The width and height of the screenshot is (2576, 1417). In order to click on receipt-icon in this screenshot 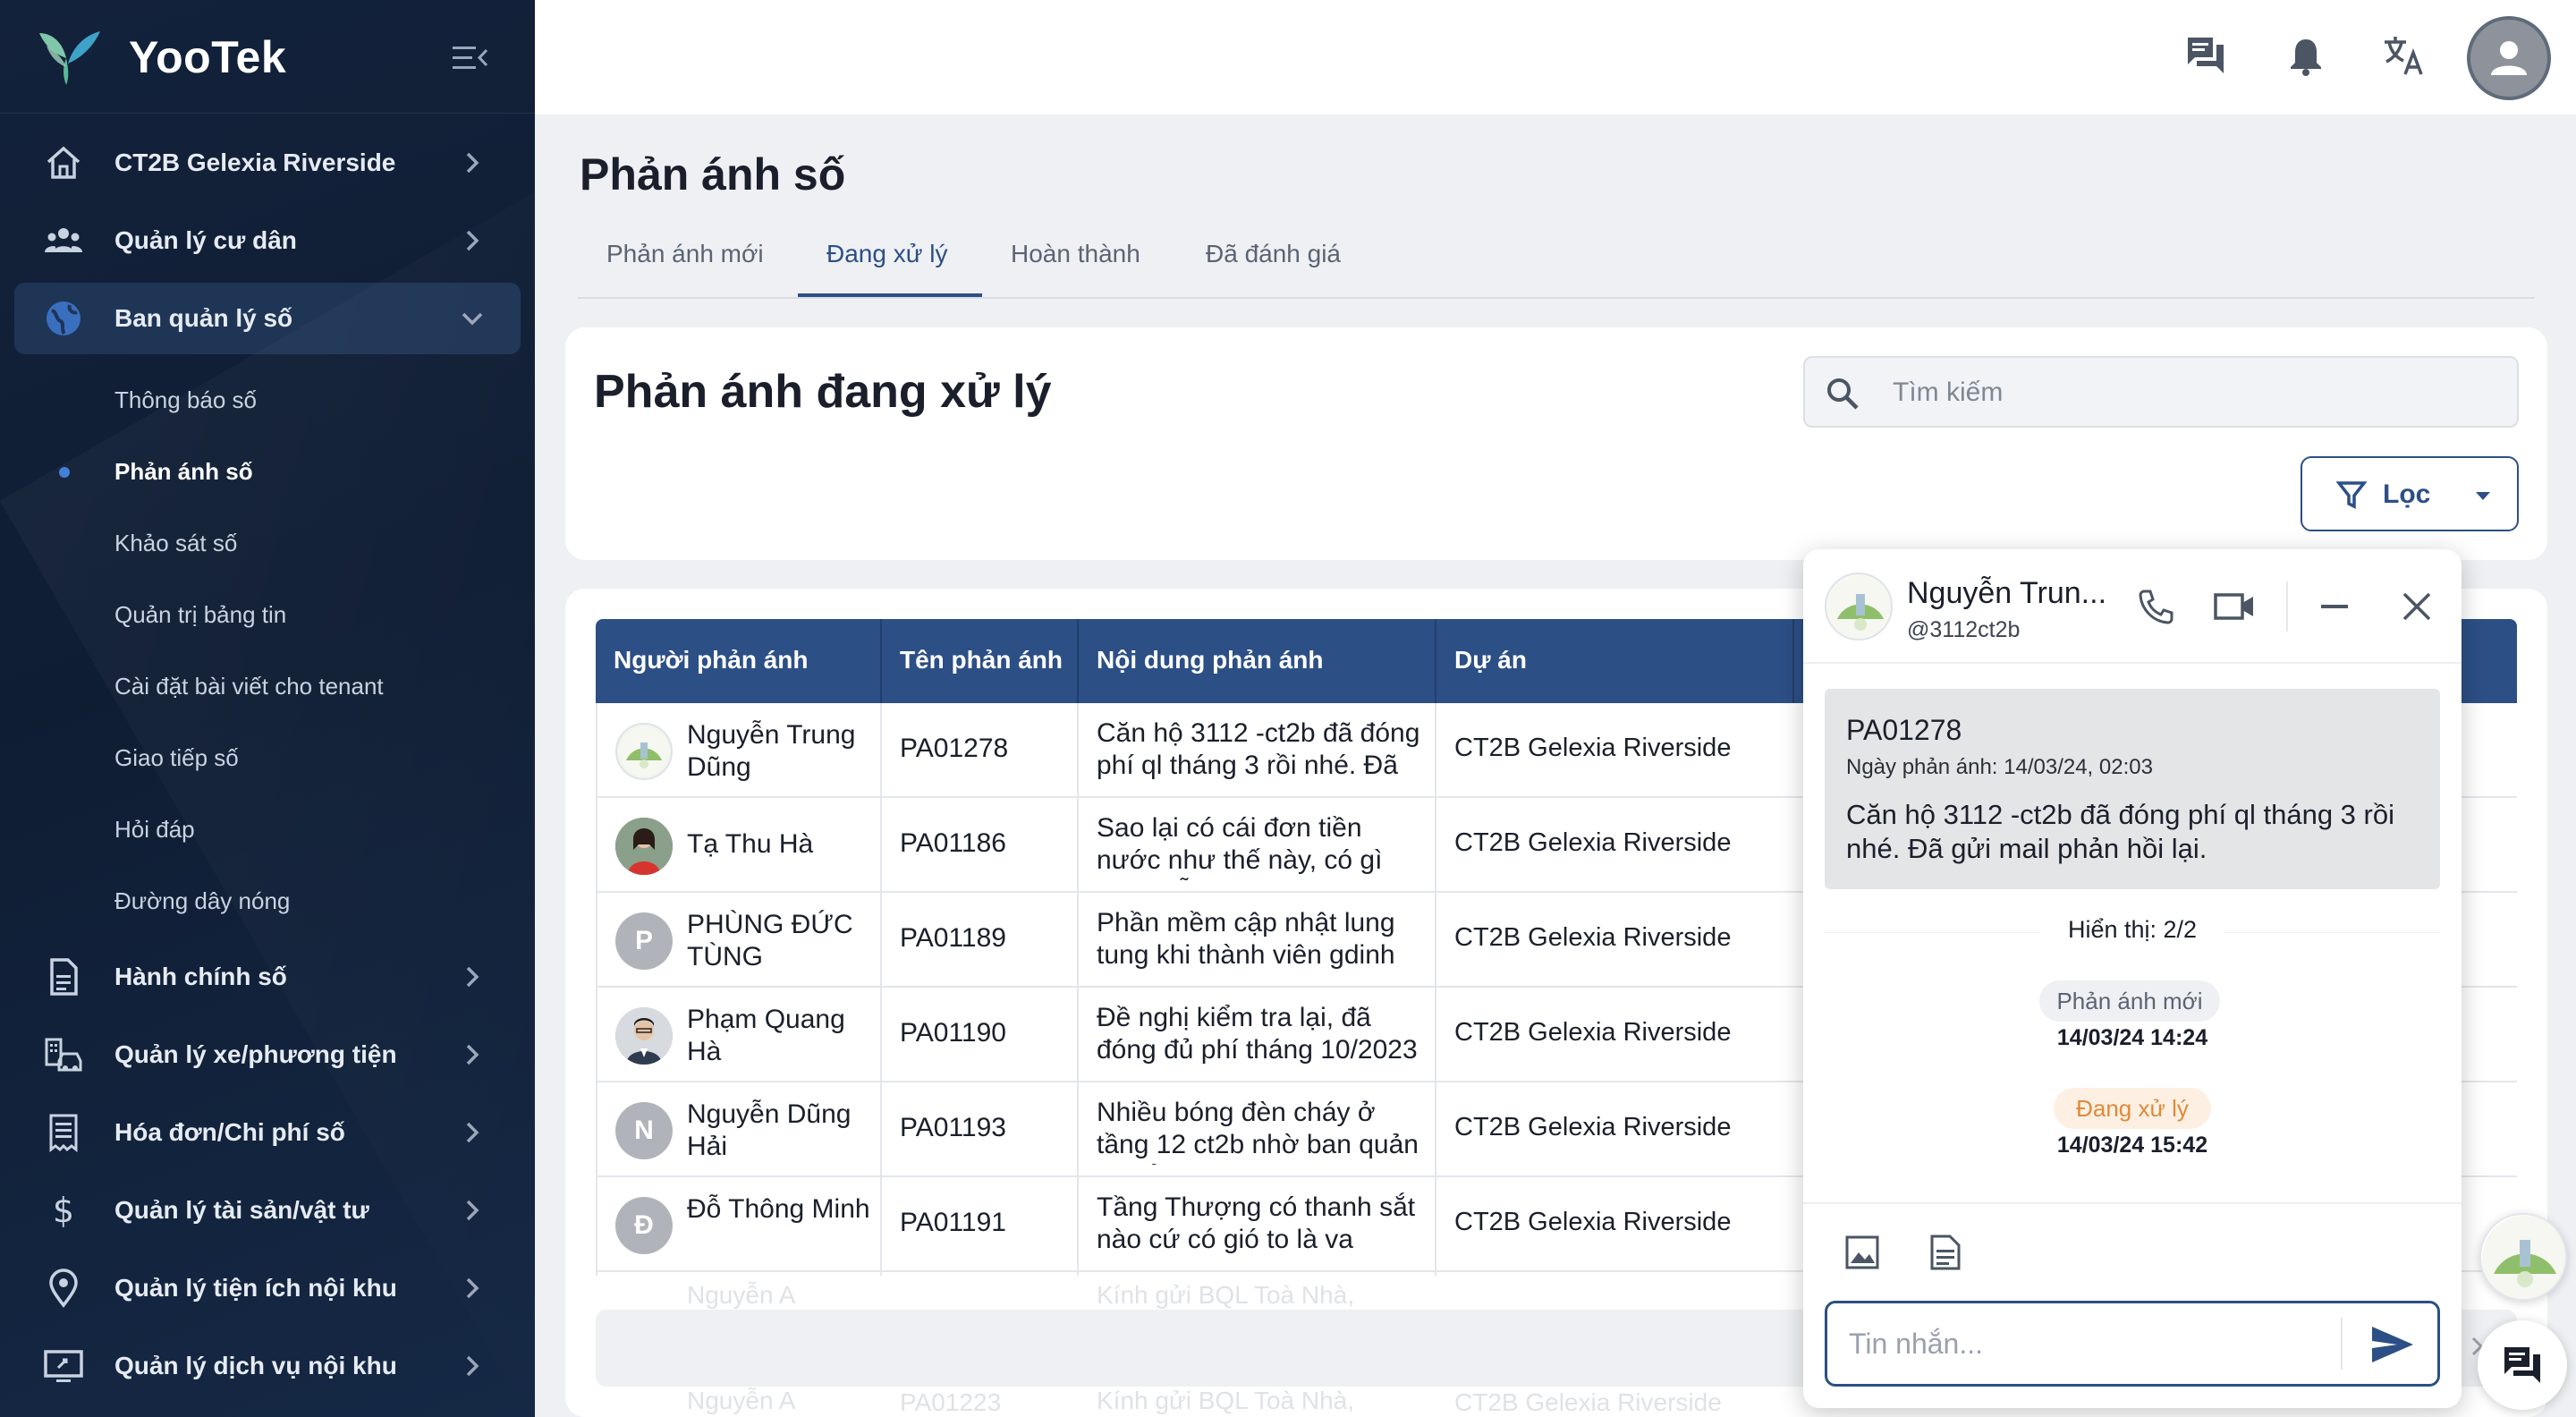, I will do `click(63, 1133)`.